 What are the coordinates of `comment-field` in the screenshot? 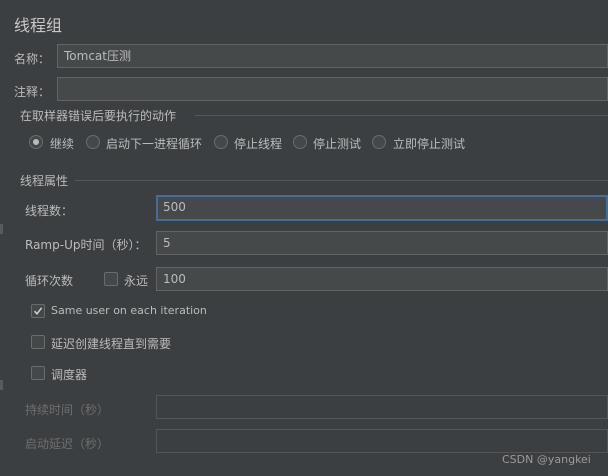 It's located at (332, 89).